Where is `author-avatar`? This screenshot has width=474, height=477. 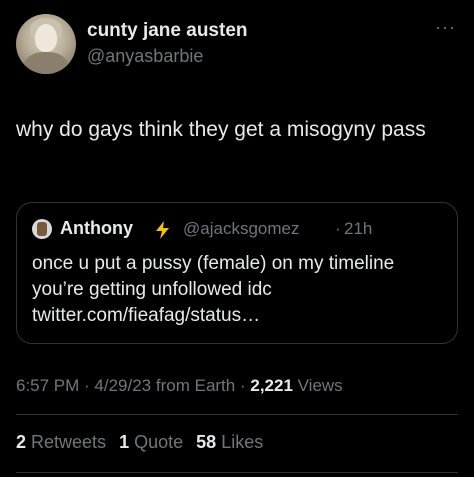
author-avatar is located at coordinates (46, 44).